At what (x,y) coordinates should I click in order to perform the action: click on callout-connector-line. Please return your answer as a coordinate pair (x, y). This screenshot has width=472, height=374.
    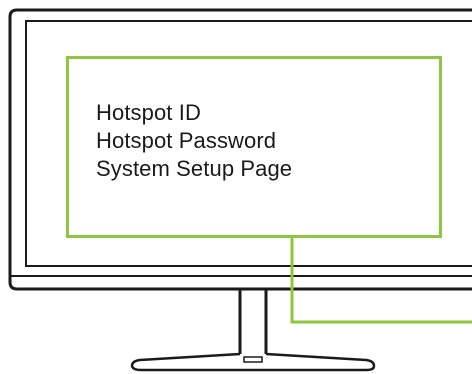
    Looking at the image, I should click on (381, 281).